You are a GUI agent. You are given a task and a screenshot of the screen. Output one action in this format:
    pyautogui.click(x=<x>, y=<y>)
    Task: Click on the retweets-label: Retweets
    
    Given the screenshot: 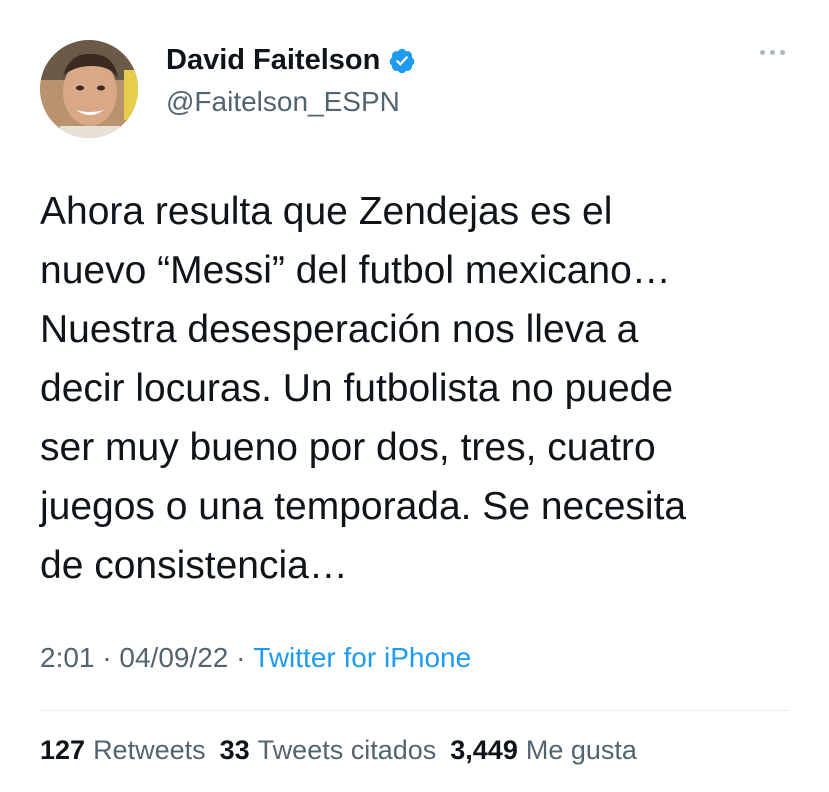 What is the action you would take?
    pyautogui.click(x=149, y=750)
    